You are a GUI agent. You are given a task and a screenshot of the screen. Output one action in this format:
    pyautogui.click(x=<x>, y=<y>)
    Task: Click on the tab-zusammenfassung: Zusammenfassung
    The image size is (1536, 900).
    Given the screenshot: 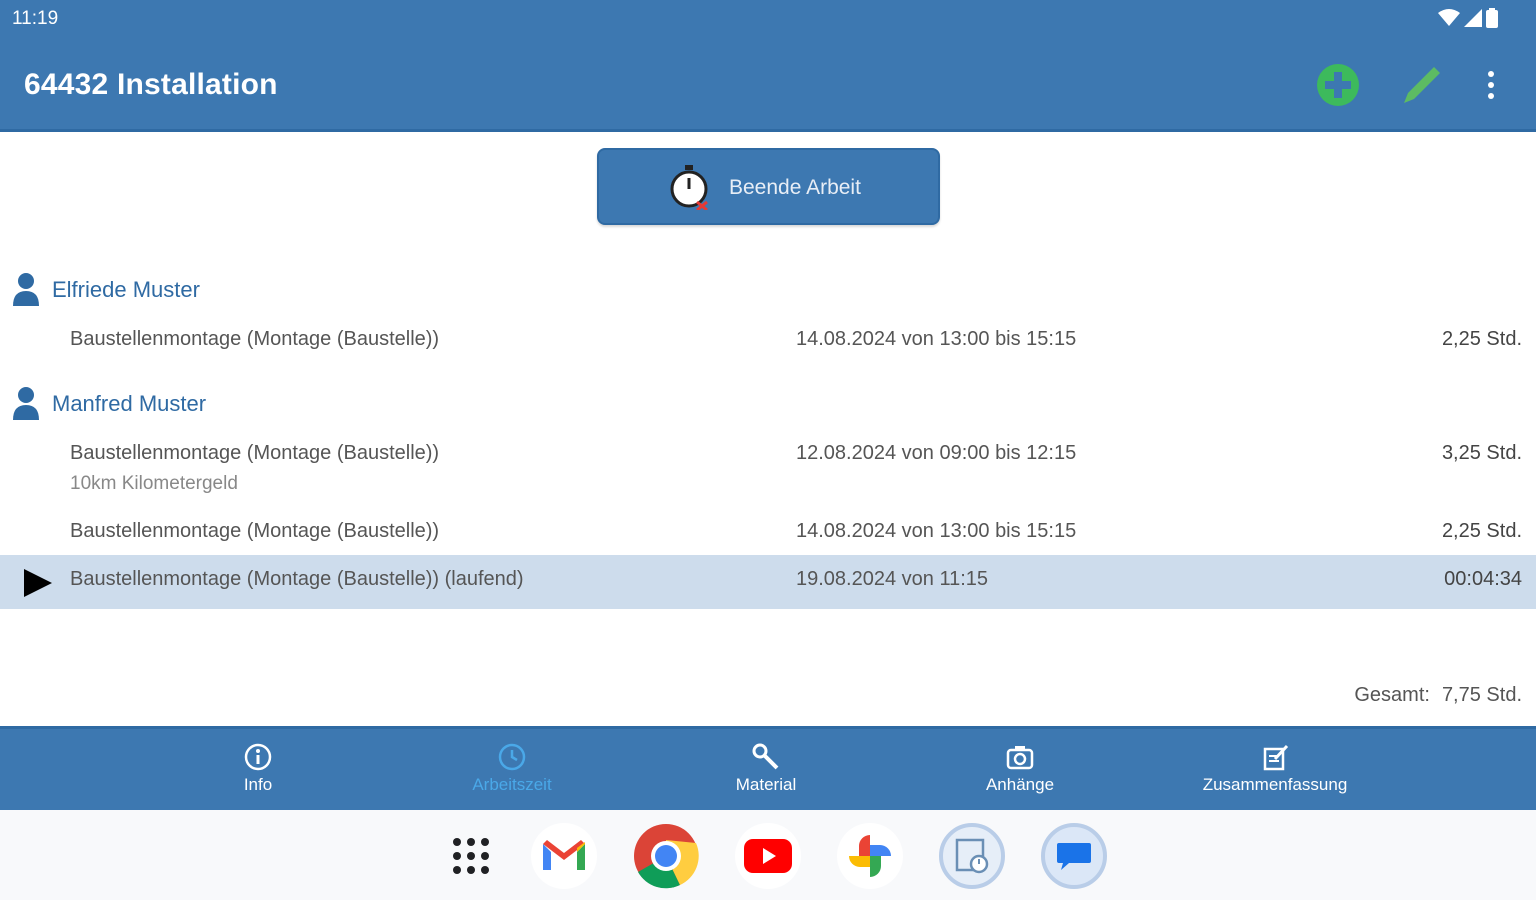 What is the action you would take?
    pyautogui.click(x=1275, y=771)
    